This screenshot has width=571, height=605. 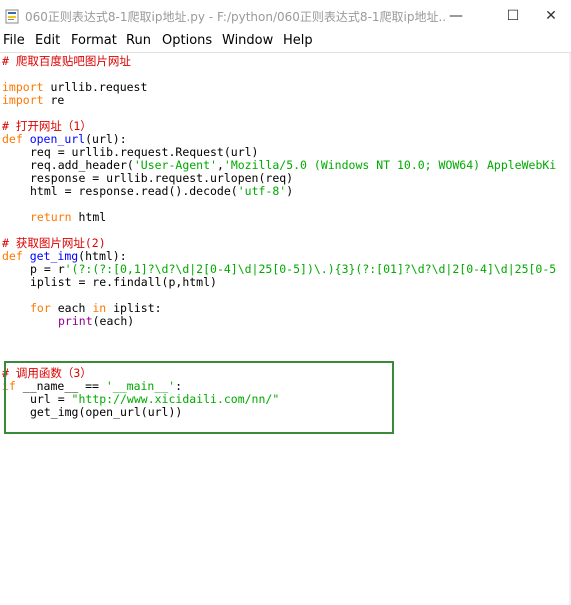 What do you see at coordinates (138, 40) in the screenshot?
I see `menu-run: Run` at bounding box center [138, 40].